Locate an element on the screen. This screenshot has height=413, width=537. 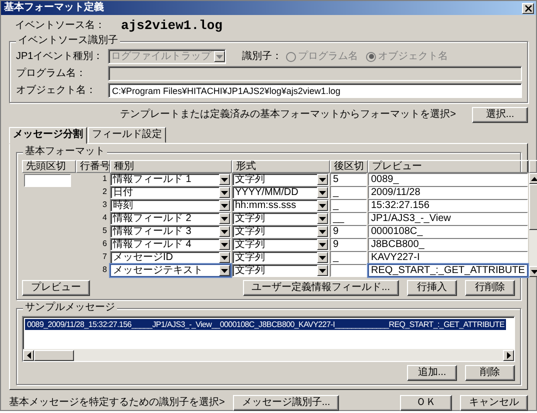
delimiter-field: 5 is located at coordinates (348, 179).